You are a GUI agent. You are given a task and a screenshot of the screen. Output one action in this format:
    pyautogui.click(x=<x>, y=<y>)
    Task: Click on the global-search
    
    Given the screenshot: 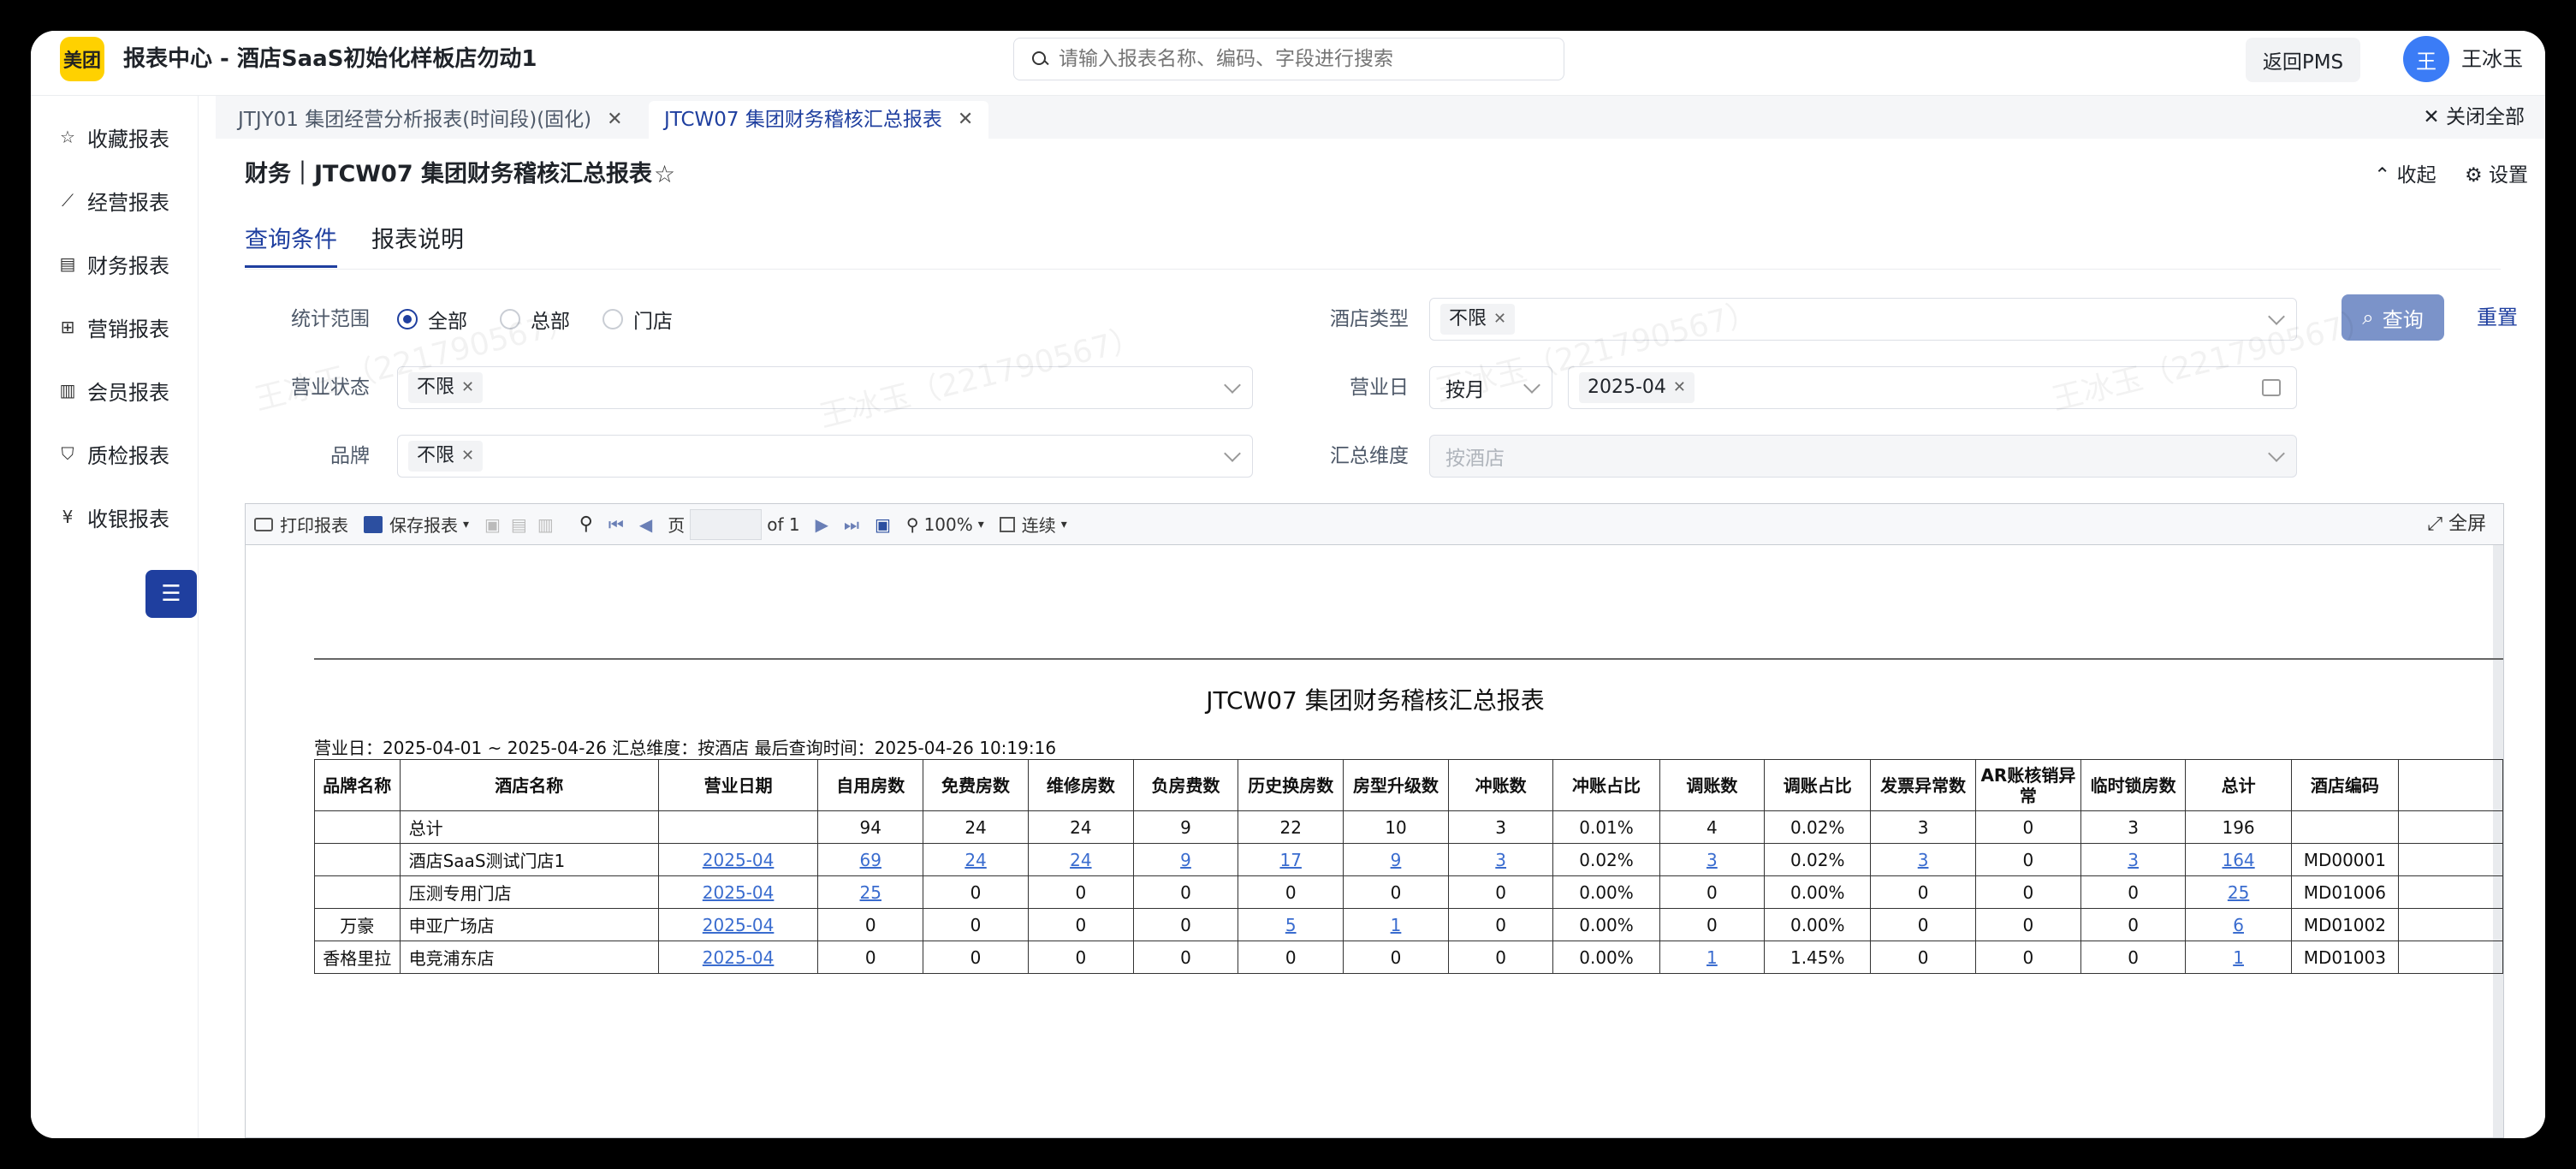 What is the action you would take?
    pyautogui.click(x=1288, y=59)
    